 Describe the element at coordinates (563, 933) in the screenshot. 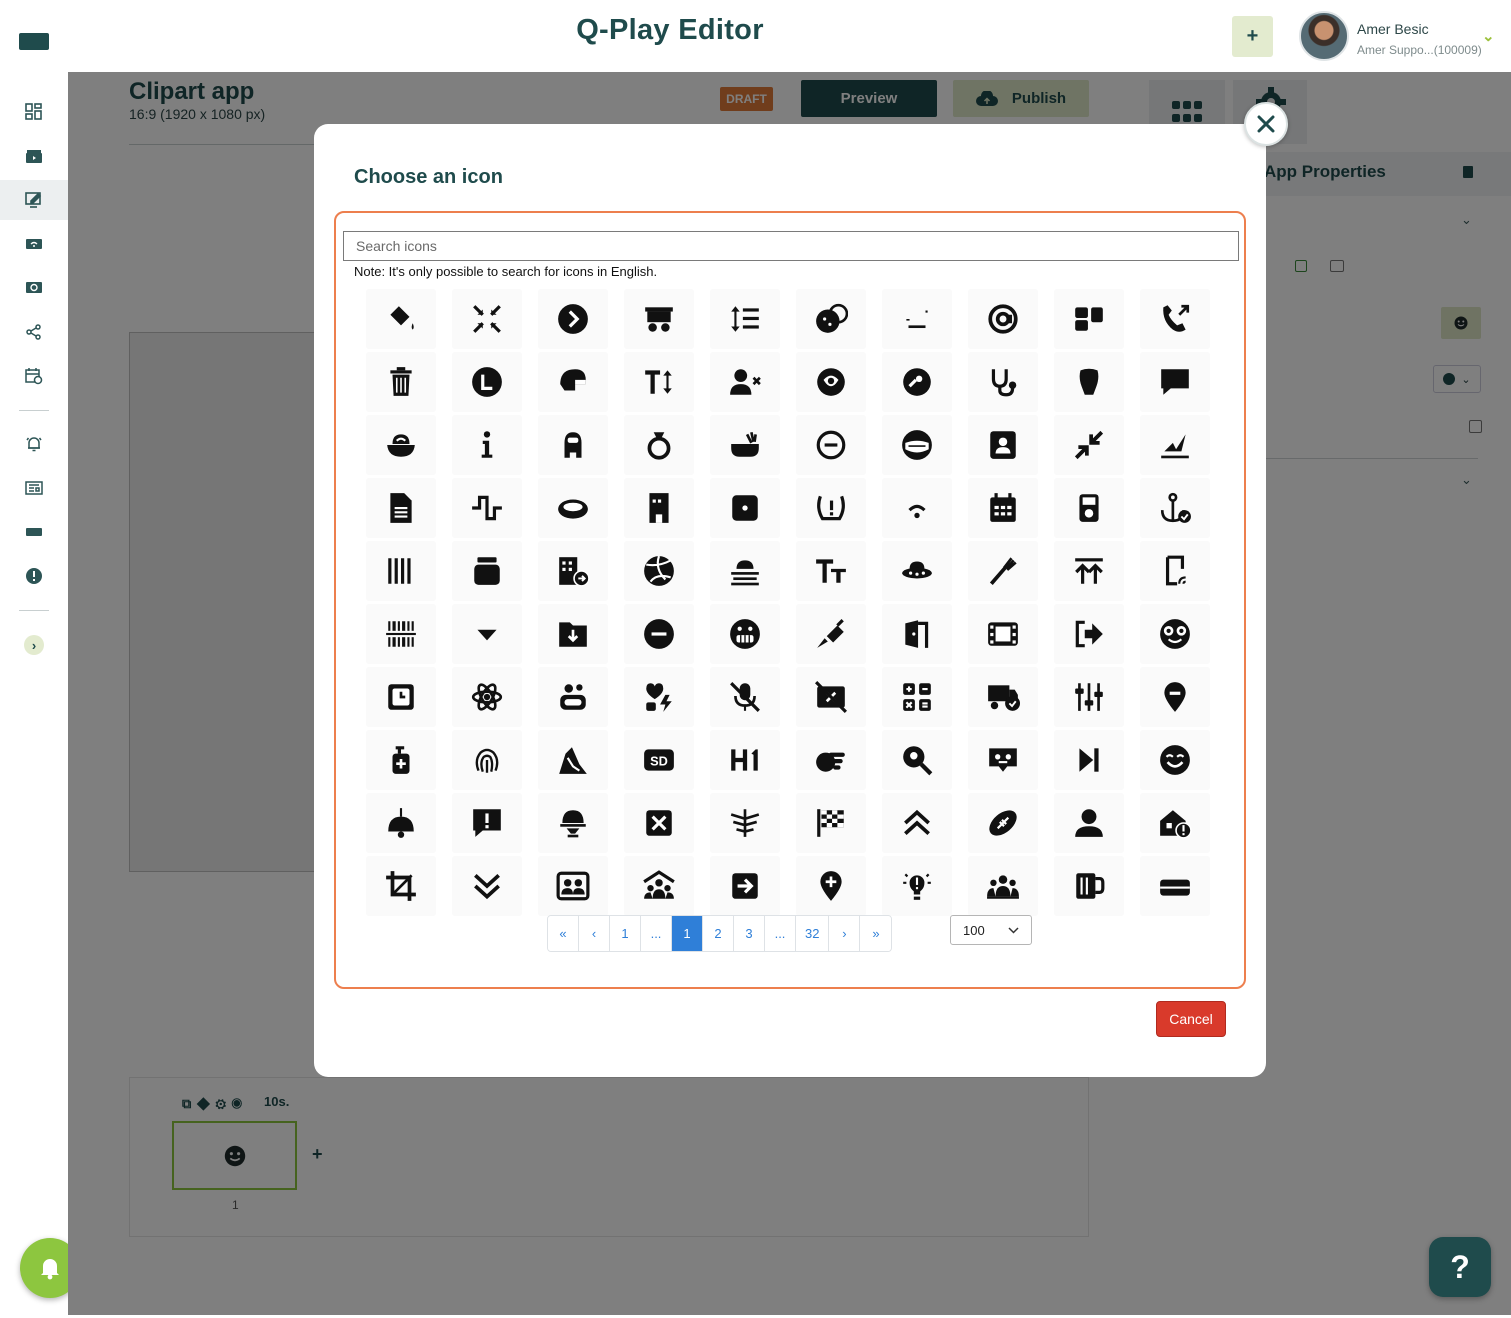

I see `page-button: «` at that location.